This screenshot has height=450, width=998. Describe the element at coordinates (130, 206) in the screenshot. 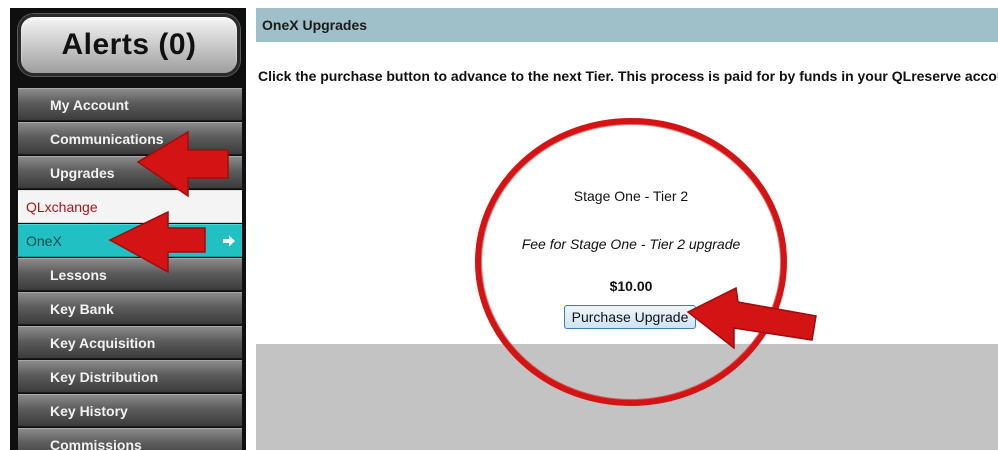

I see `sidebar-item-qlxchange: QLxchange` at that location.